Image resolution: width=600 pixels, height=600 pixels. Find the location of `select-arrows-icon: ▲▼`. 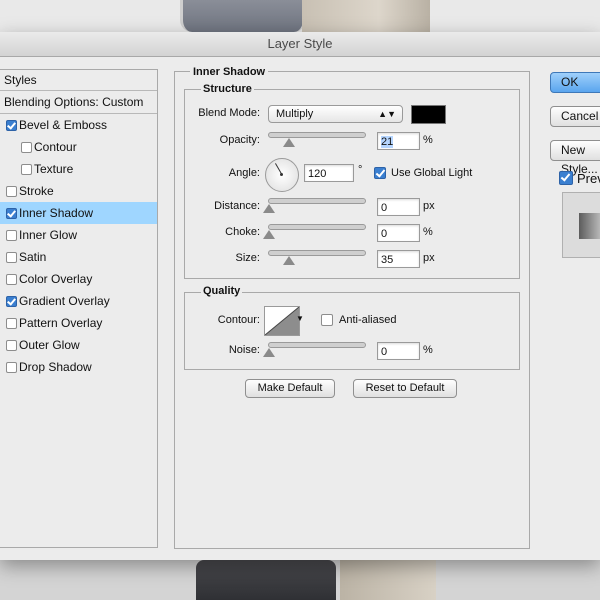

select-arrows-icon: ▲▼ is located at coordinates (387, 114).